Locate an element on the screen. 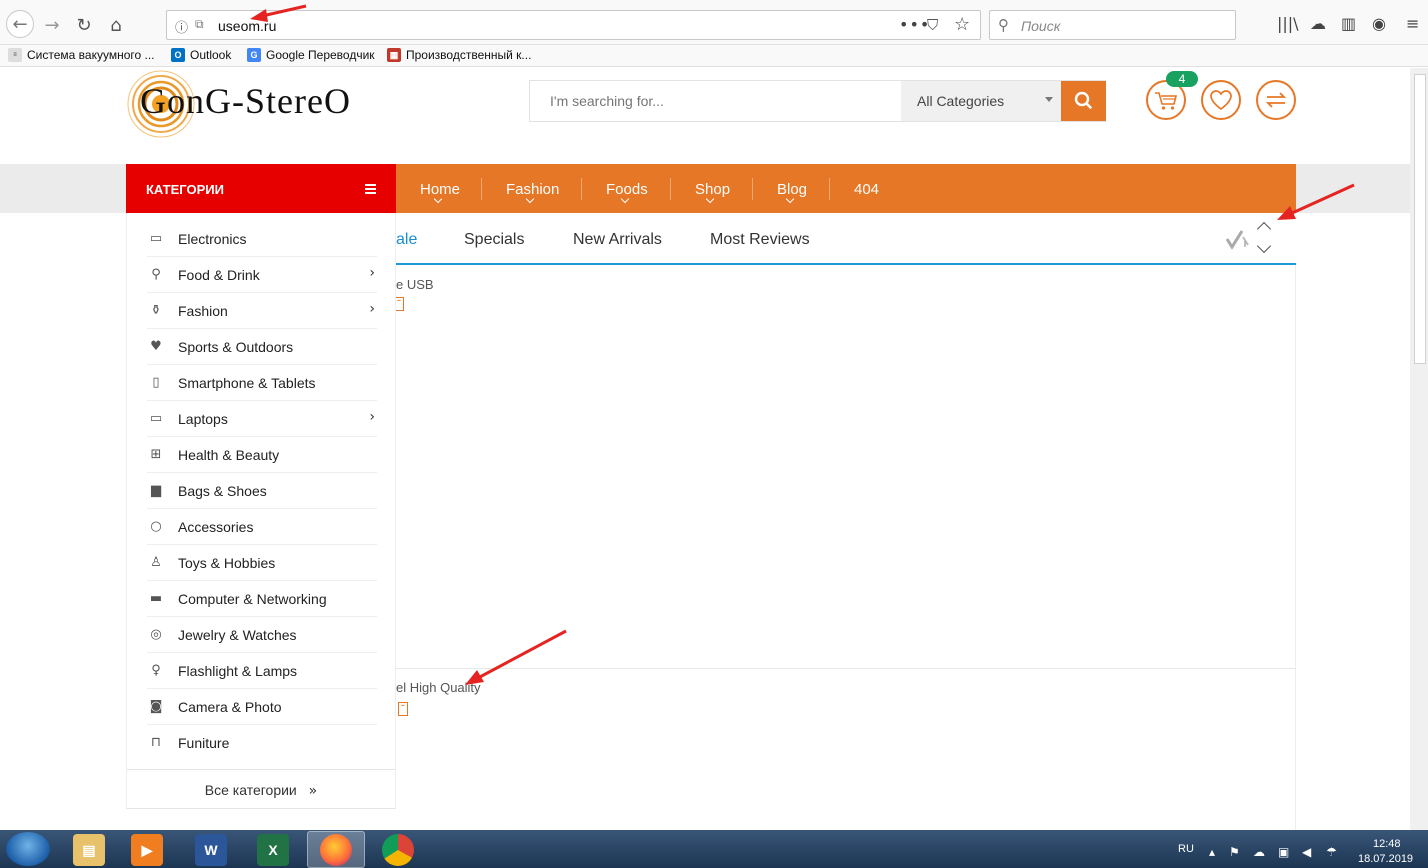 The width and height of the screenshot is (1428, 868). show-hidden-icons-icon: ▴ is located at coordinates (1212, 852).